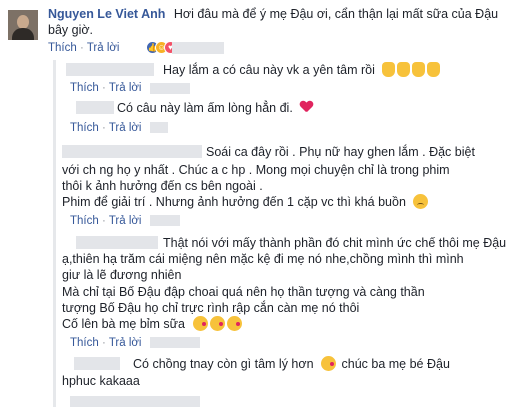  I want to click on reply-text: Hay lắm a có câu này vk a yên tâm rồi, so click(269, 70).